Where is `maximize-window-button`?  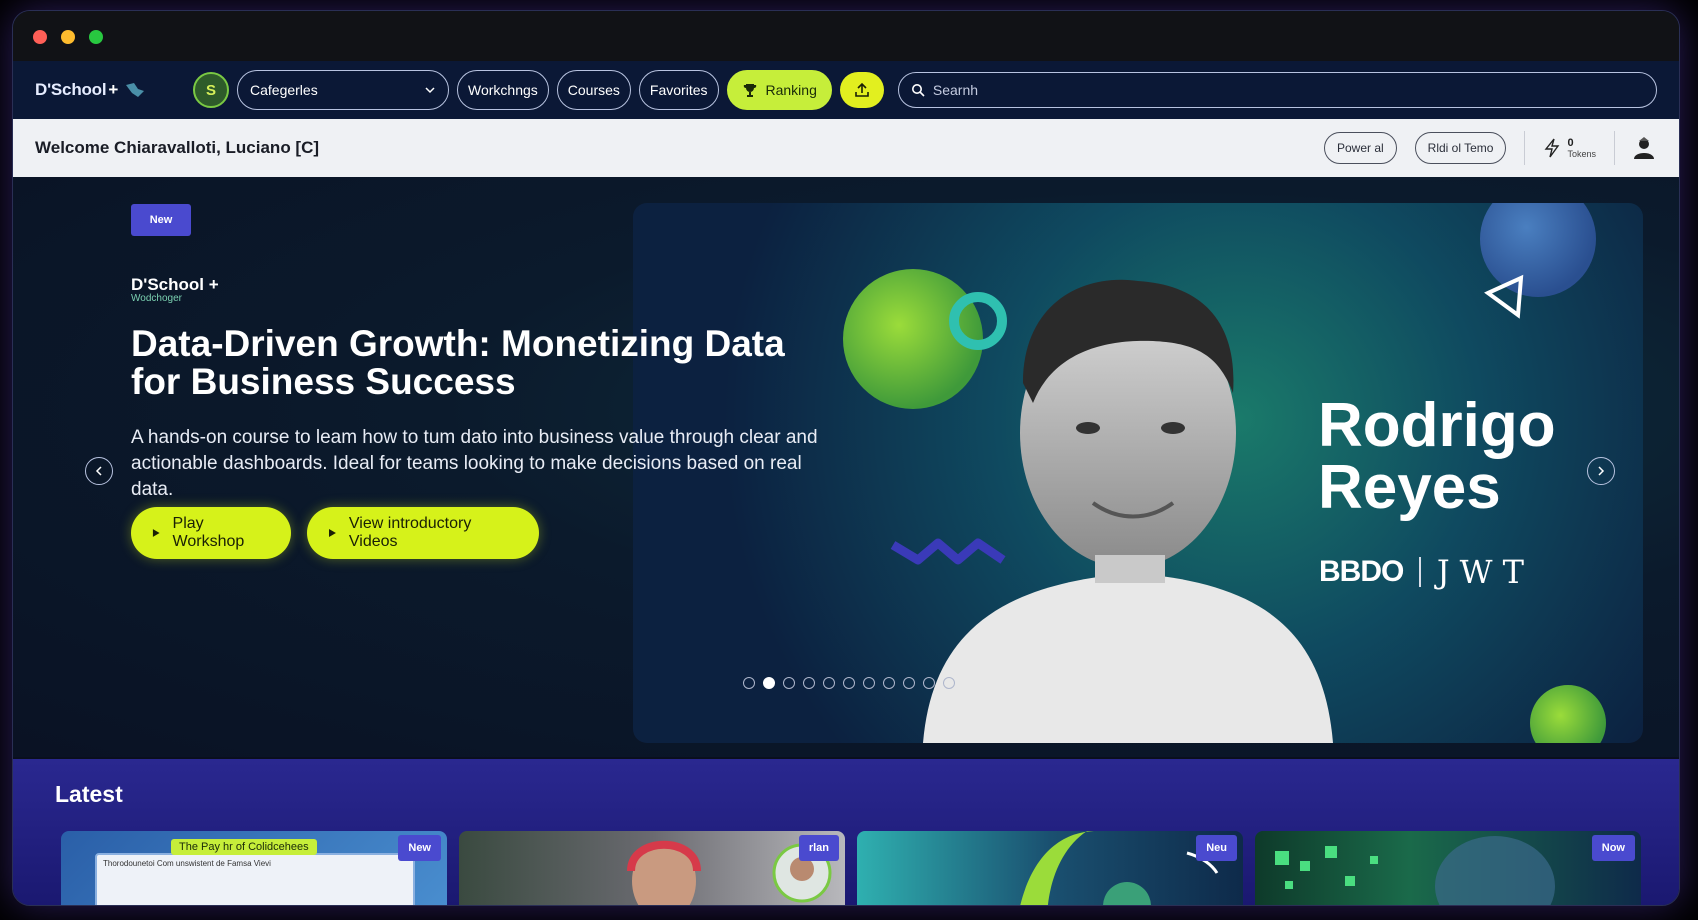
maximize-window-button is located at coordinates (96, 37).